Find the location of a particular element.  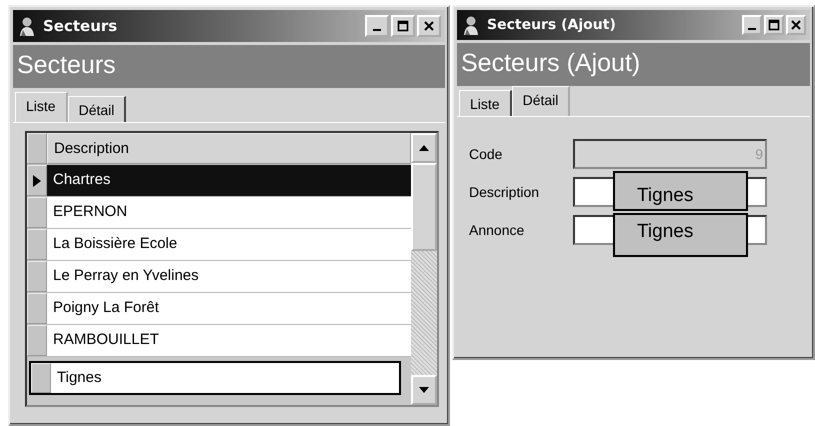

field-label: Description is located at coordinates (504, 192).